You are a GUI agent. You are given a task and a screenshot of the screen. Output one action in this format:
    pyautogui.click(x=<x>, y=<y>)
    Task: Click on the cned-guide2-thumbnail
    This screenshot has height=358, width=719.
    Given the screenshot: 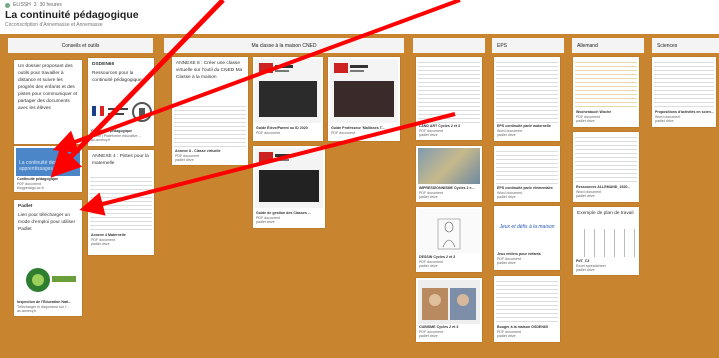 What is the action you would take?
    pyautogui.click(x=364, y=91)
    